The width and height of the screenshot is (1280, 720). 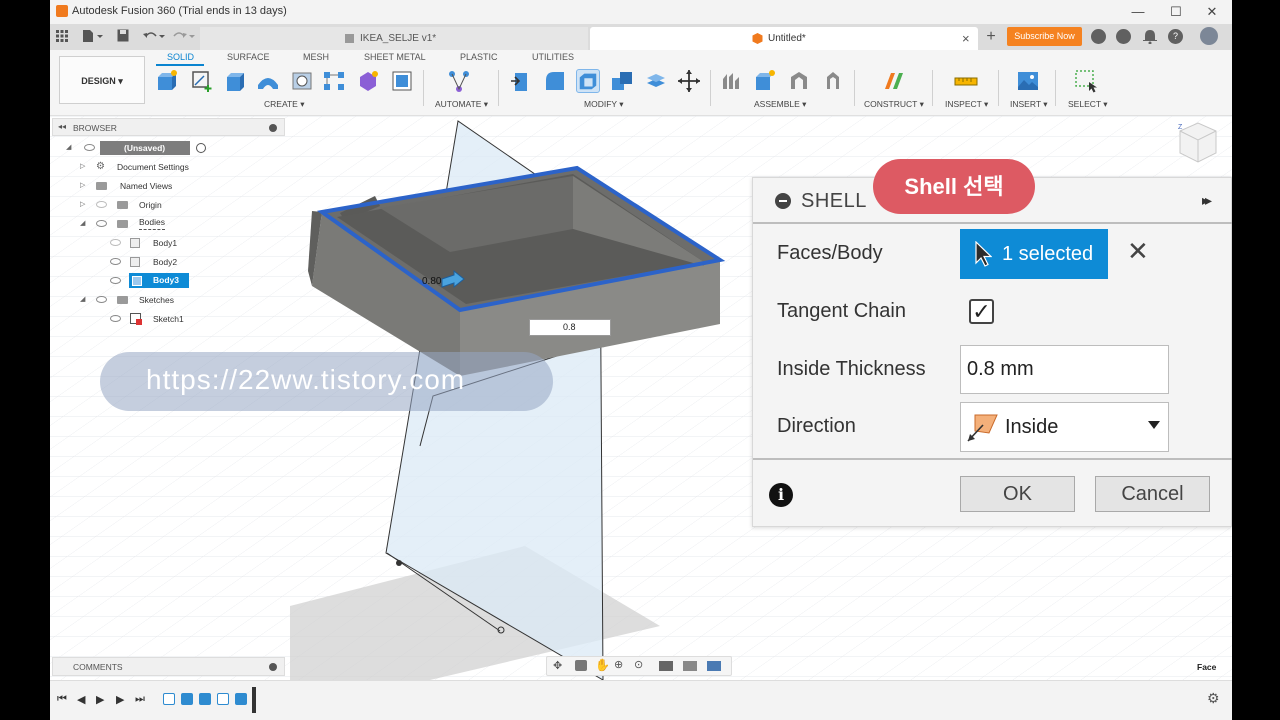 What do you see at coordinates (316, 57) in the screenshot?
I see `tab-mesh: MESH` at bounding box center [316, 57].